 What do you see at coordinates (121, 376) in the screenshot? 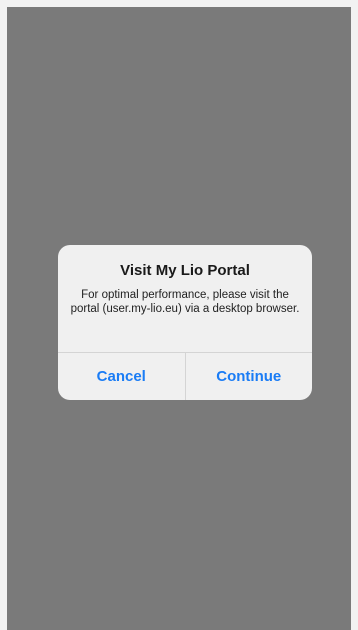
I see `cancel-button: Cancel` at bounding box center [121, 376].